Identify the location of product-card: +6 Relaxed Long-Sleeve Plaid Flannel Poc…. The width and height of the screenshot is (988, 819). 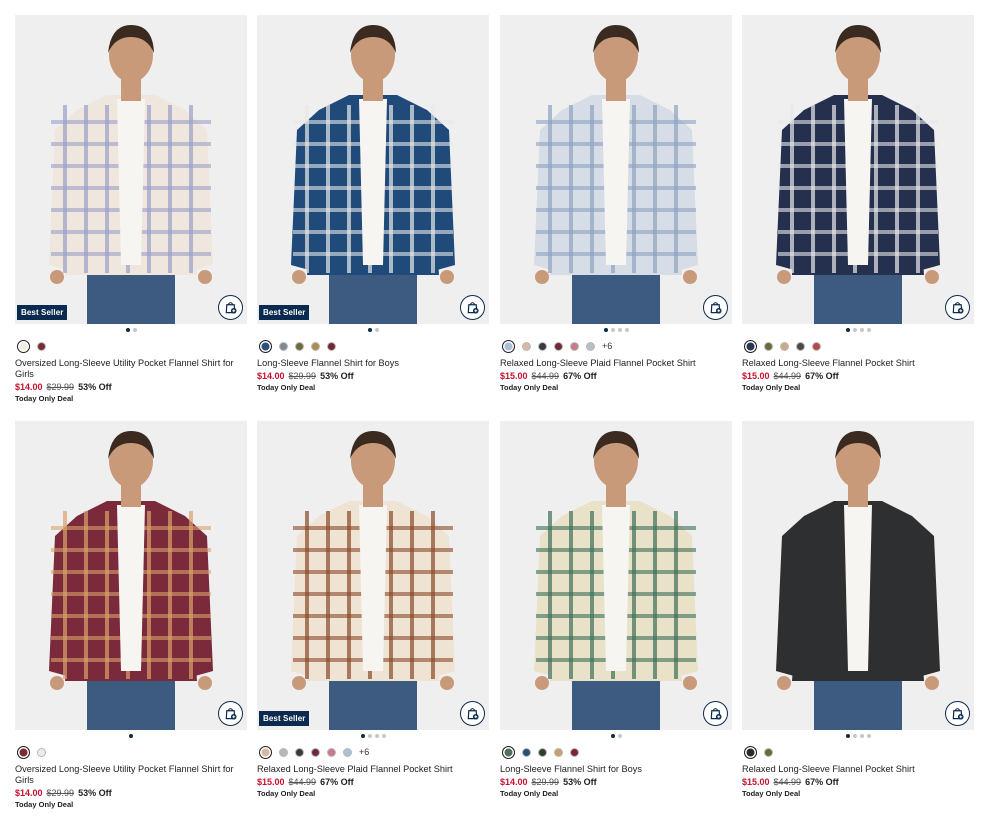
(616, 203).